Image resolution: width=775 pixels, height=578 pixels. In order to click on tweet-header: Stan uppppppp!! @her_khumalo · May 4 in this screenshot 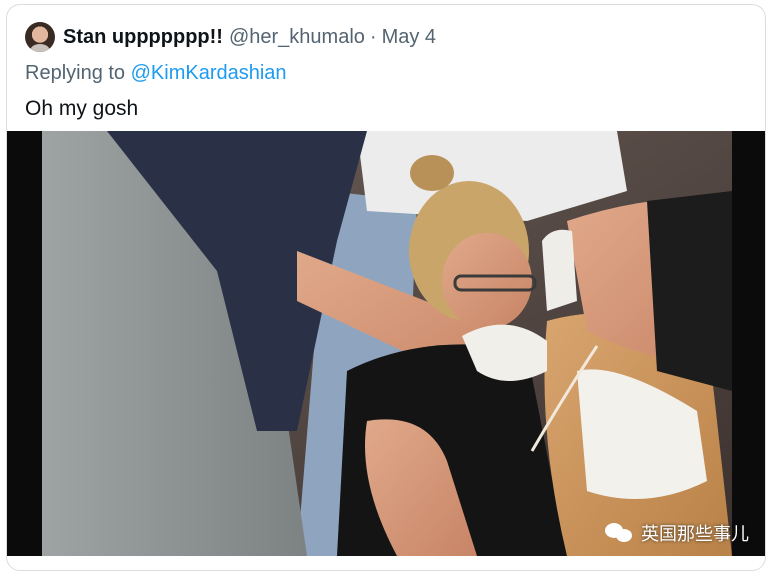, I will do `click(230, 37)`.